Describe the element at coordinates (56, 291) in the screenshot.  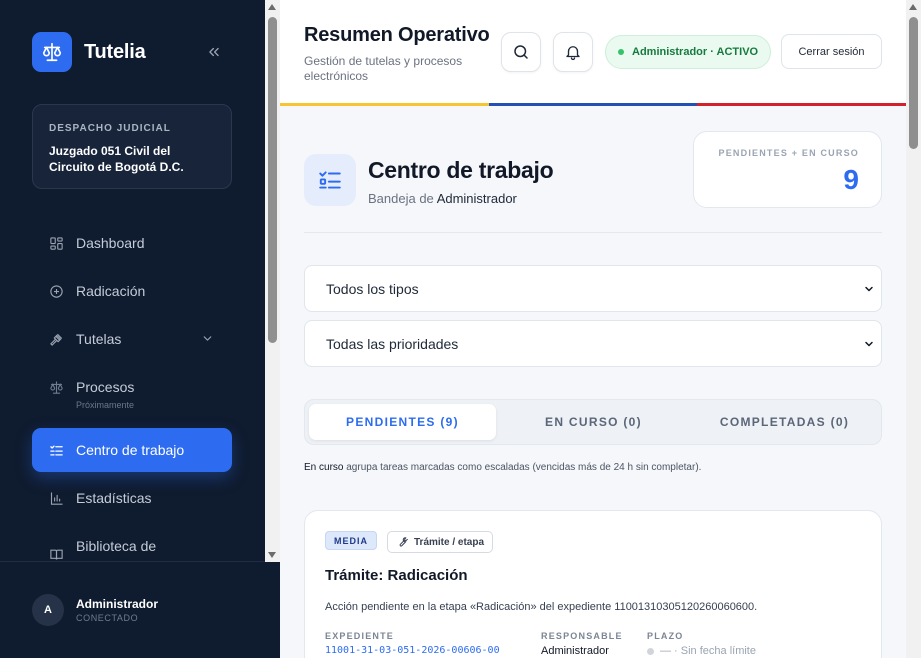
I see `plus-circle-icon` at that location.